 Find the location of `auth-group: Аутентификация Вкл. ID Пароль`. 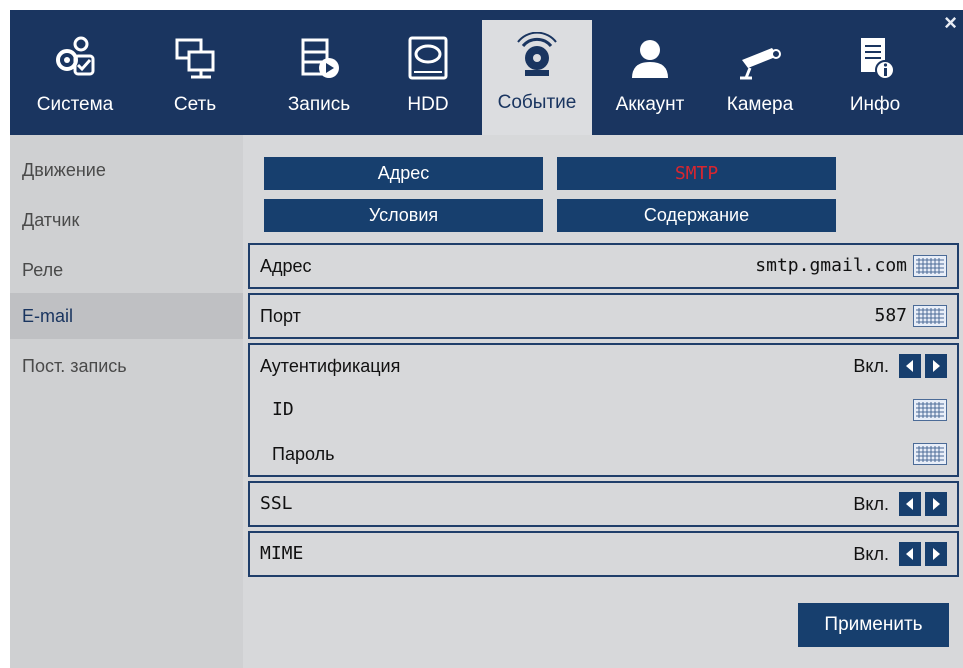

auth-group: Аутентификация Вкл. ID Пароль is located at coordinates (603, 410).